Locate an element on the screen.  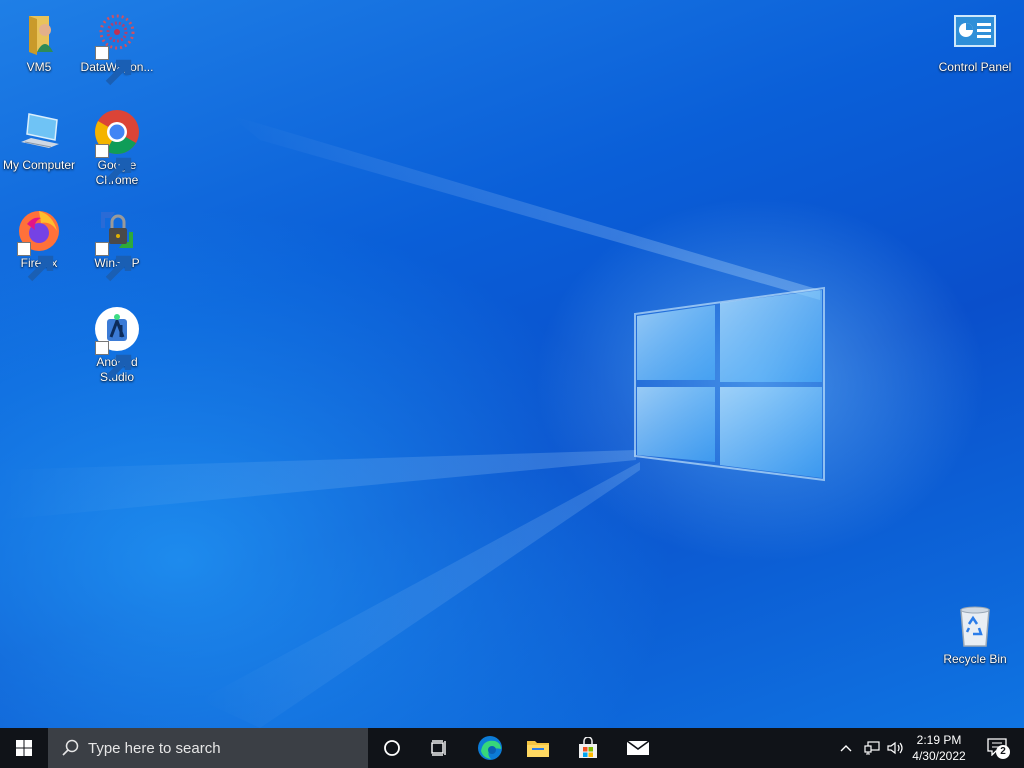
action-center-button: 2 is located at coordinates (998, 748).